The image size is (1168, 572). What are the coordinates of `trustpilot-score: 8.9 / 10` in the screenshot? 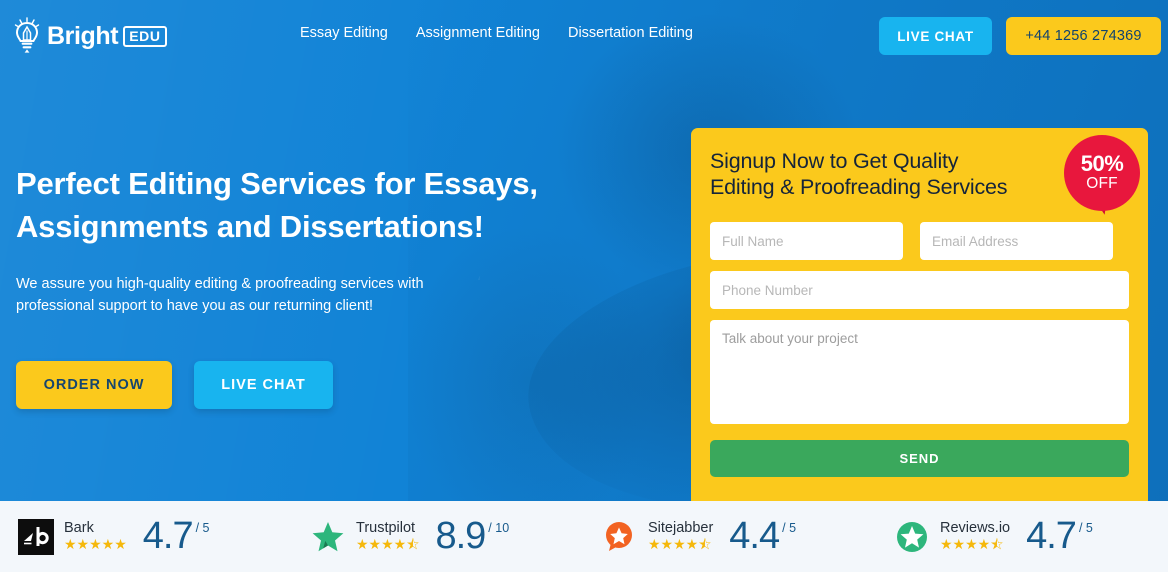 It's located at (472, 536).